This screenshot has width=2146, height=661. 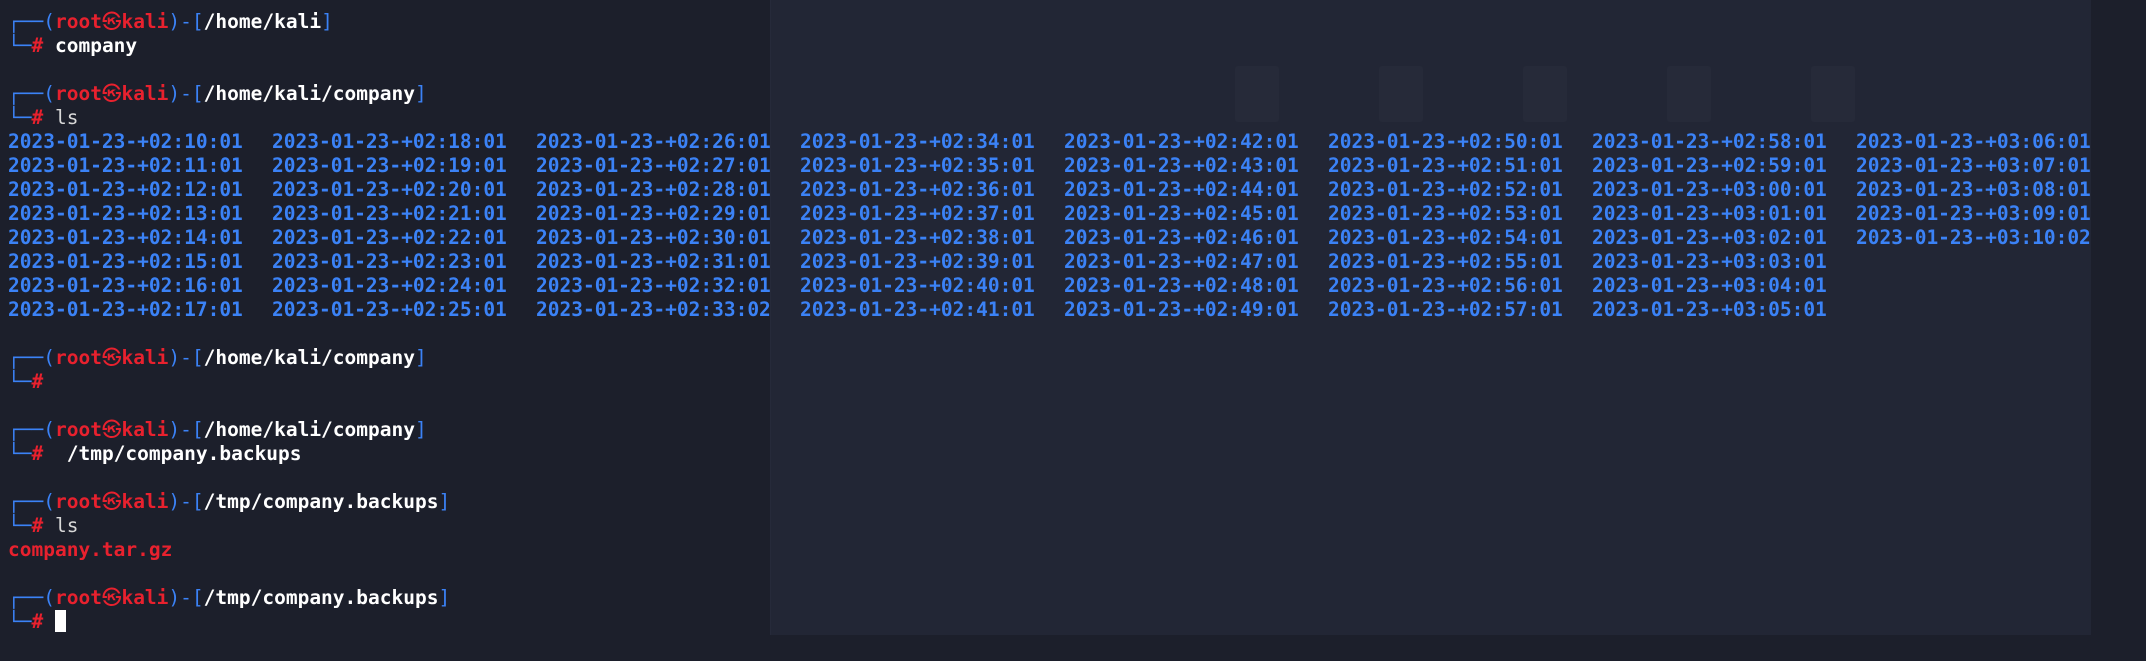 I want to click on directory-entry: 2023-01-23-+02:24:01, so click(x=389, y=285).